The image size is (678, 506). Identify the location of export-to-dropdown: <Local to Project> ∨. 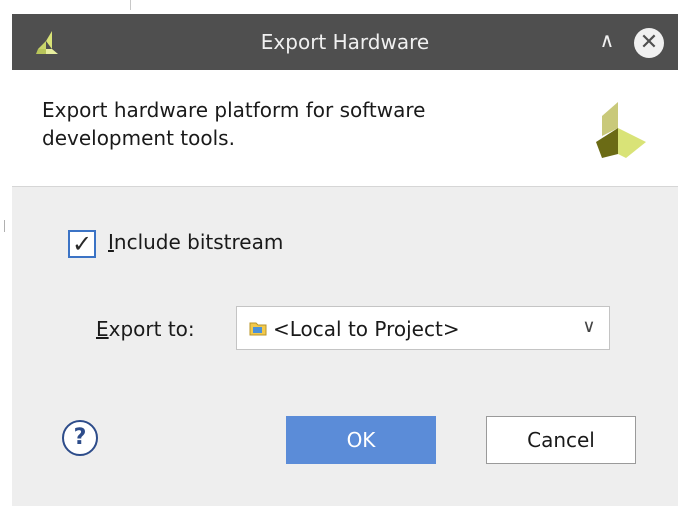
(423, 328).